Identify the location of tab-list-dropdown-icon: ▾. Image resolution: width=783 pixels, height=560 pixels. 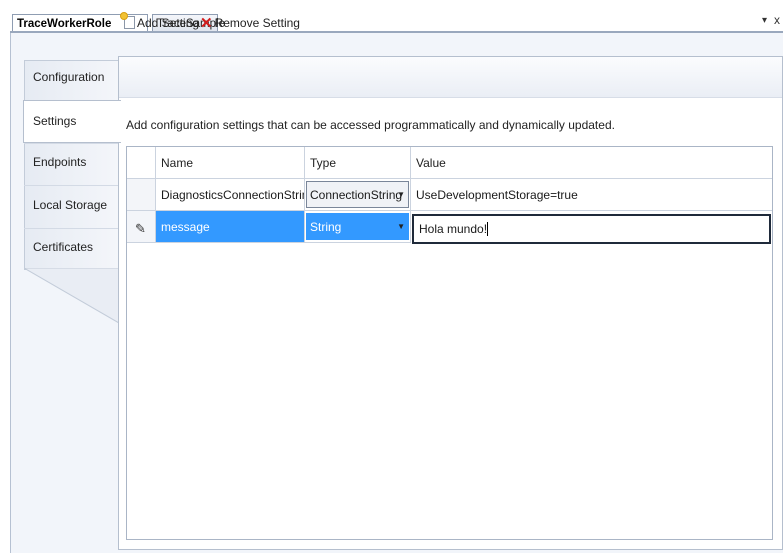
(764, 20).